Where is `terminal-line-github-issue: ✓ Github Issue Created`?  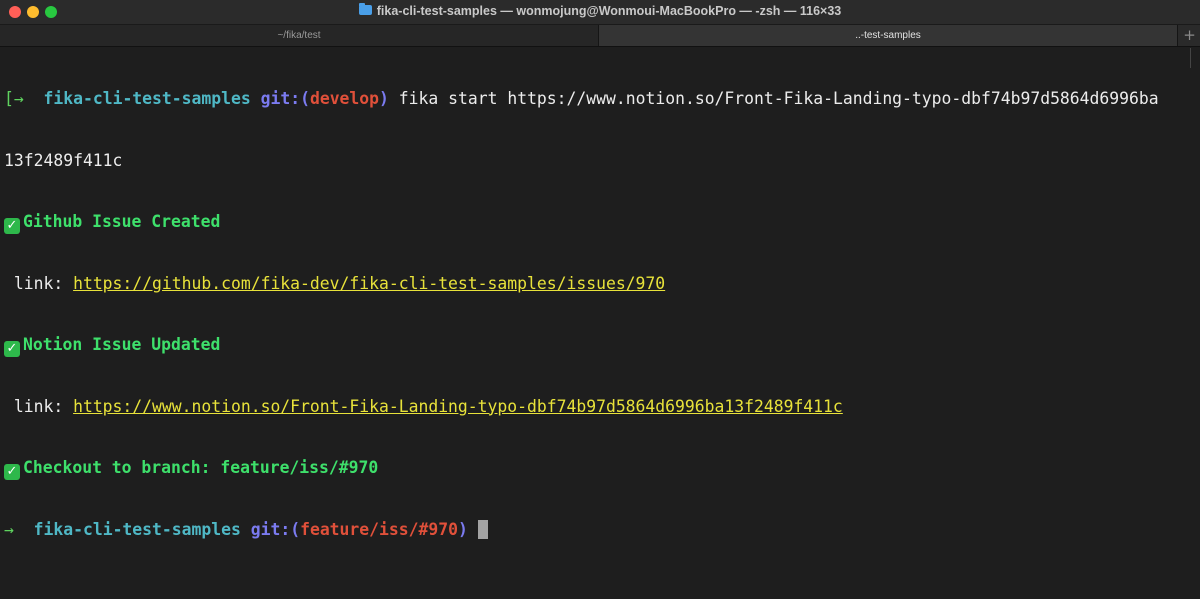 terminal-line-github-issue: ✓ Github Issue Created is located at coordinates (600, 223).